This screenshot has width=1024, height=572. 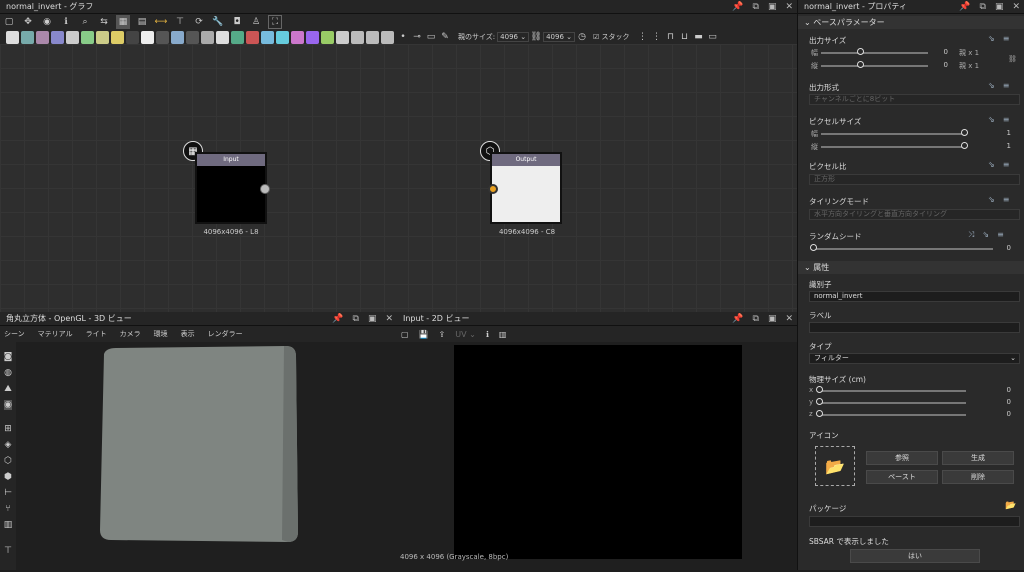 I want to click on stack-toggle: ☑ スタック, so click(x=611, y=37).